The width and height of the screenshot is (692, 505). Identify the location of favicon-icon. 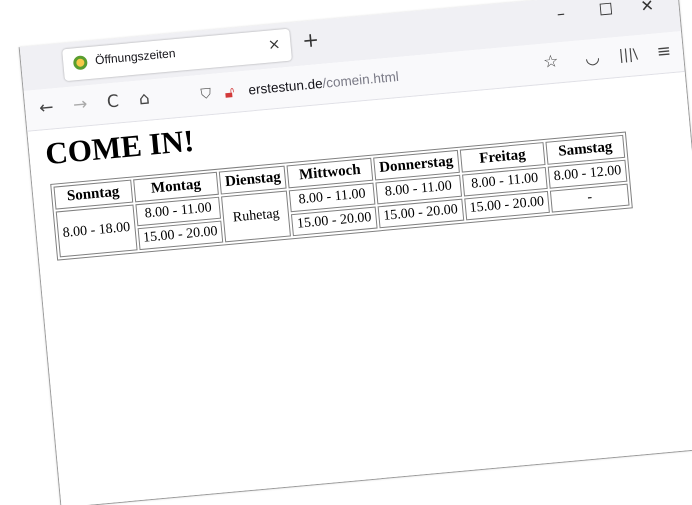
(80, 63).